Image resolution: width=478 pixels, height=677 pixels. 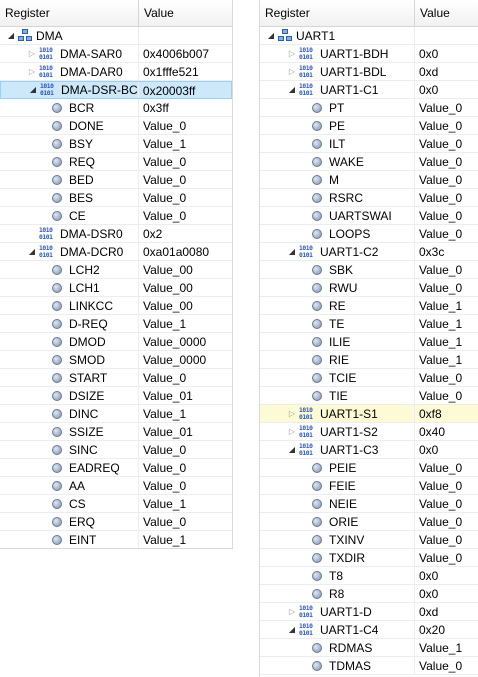 I want to click on register-name-cell: EADREQ, so click(x=69, y=467).